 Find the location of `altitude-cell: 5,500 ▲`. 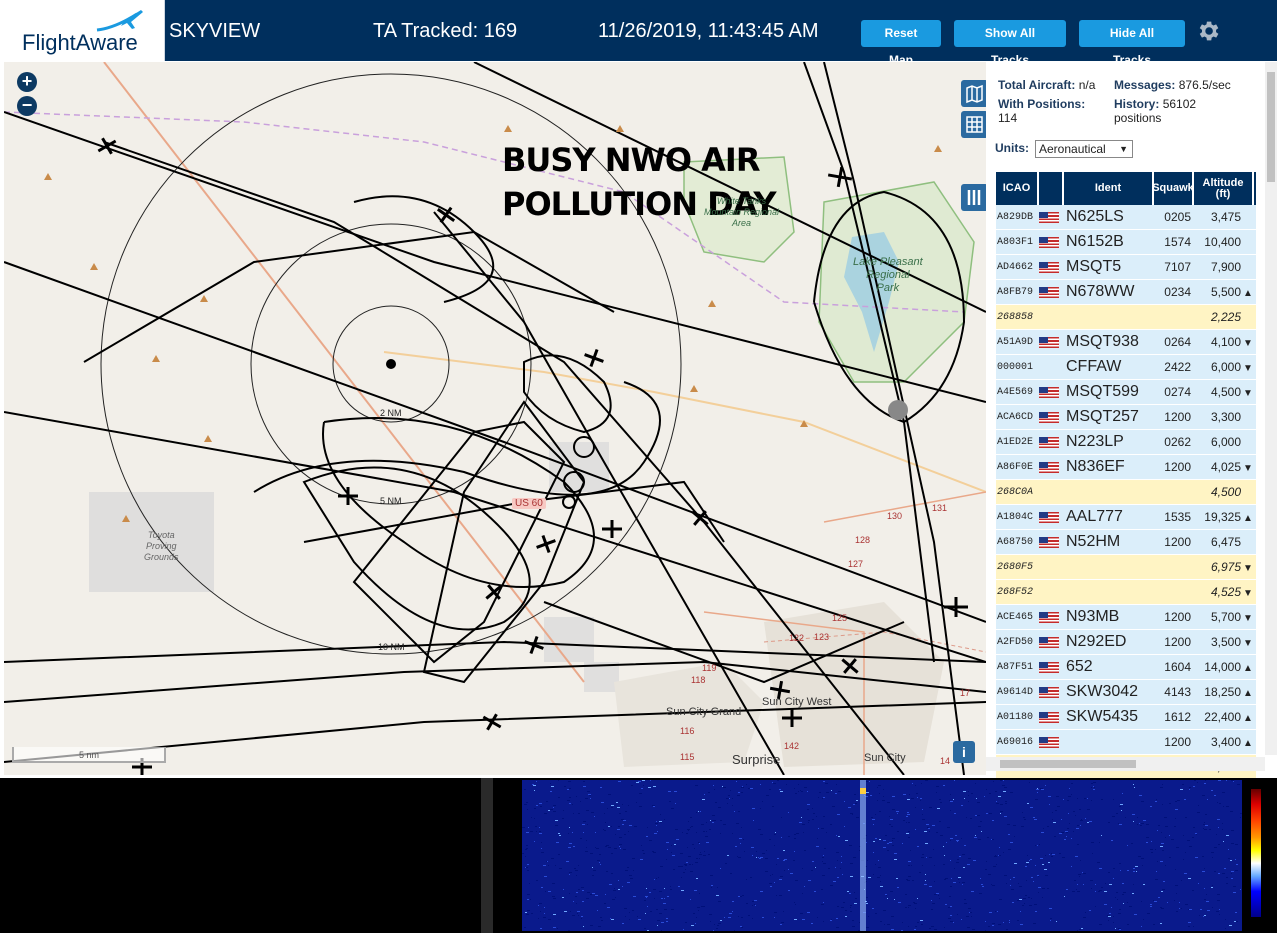

altitude-cell: 5,500 ▲ is located at coordinates (1224, 292).